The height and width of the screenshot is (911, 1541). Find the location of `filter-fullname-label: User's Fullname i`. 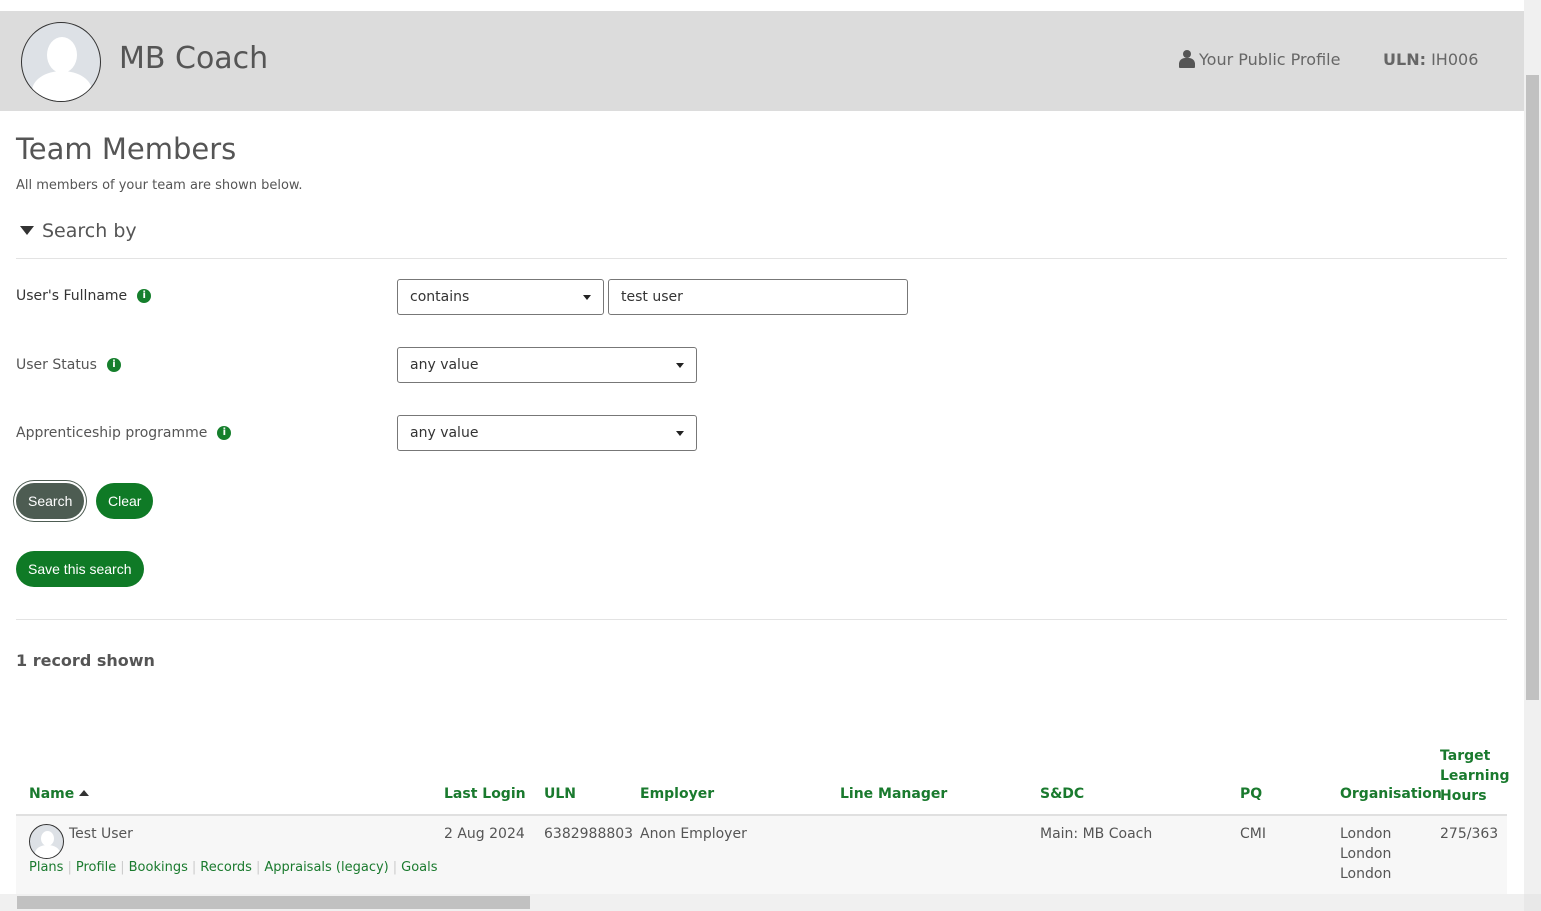

filter-fullname-label: User's Fullname i is located at coordinates (84, 296).